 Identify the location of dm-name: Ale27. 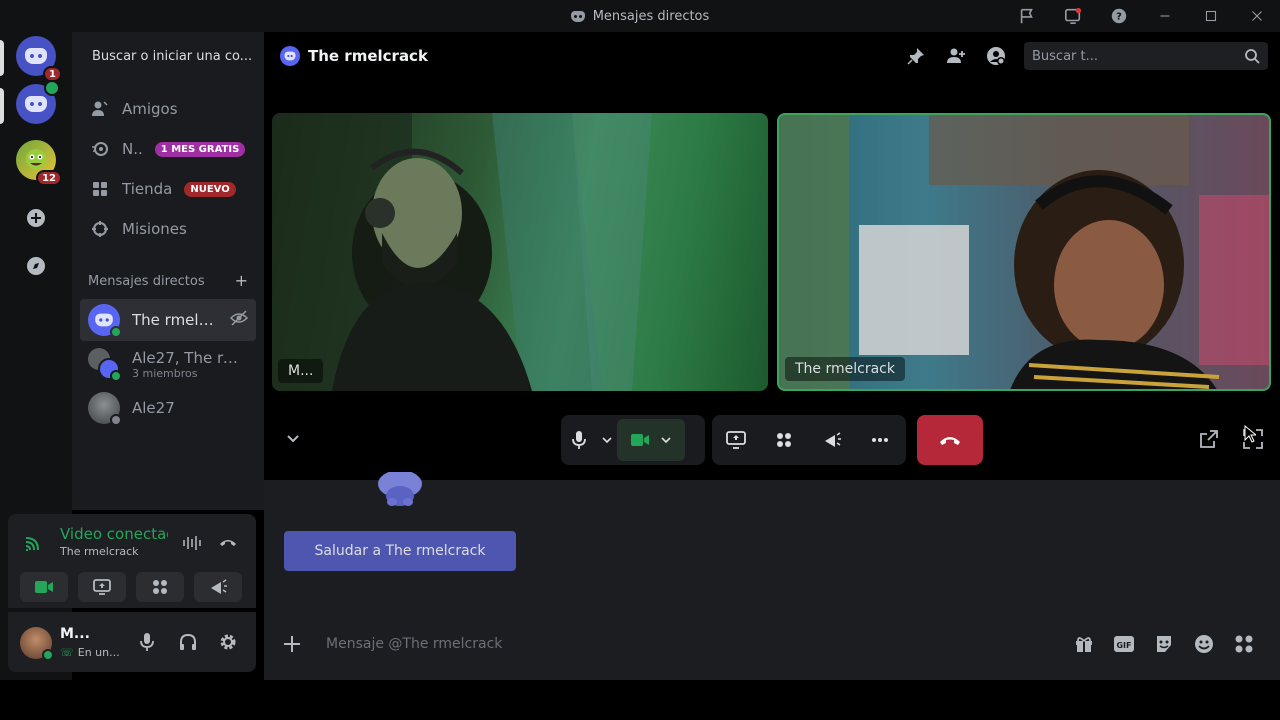
(153, 408).